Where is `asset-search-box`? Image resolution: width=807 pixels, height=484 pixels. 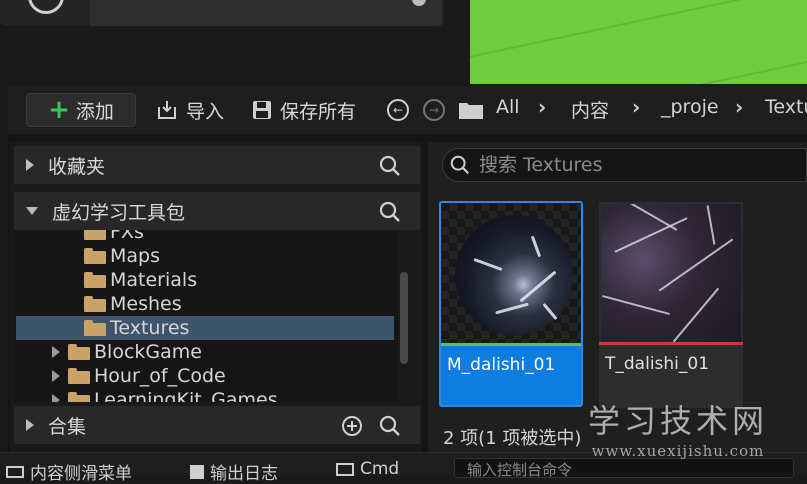
asset-search-box is located at coordinates (624, 165).